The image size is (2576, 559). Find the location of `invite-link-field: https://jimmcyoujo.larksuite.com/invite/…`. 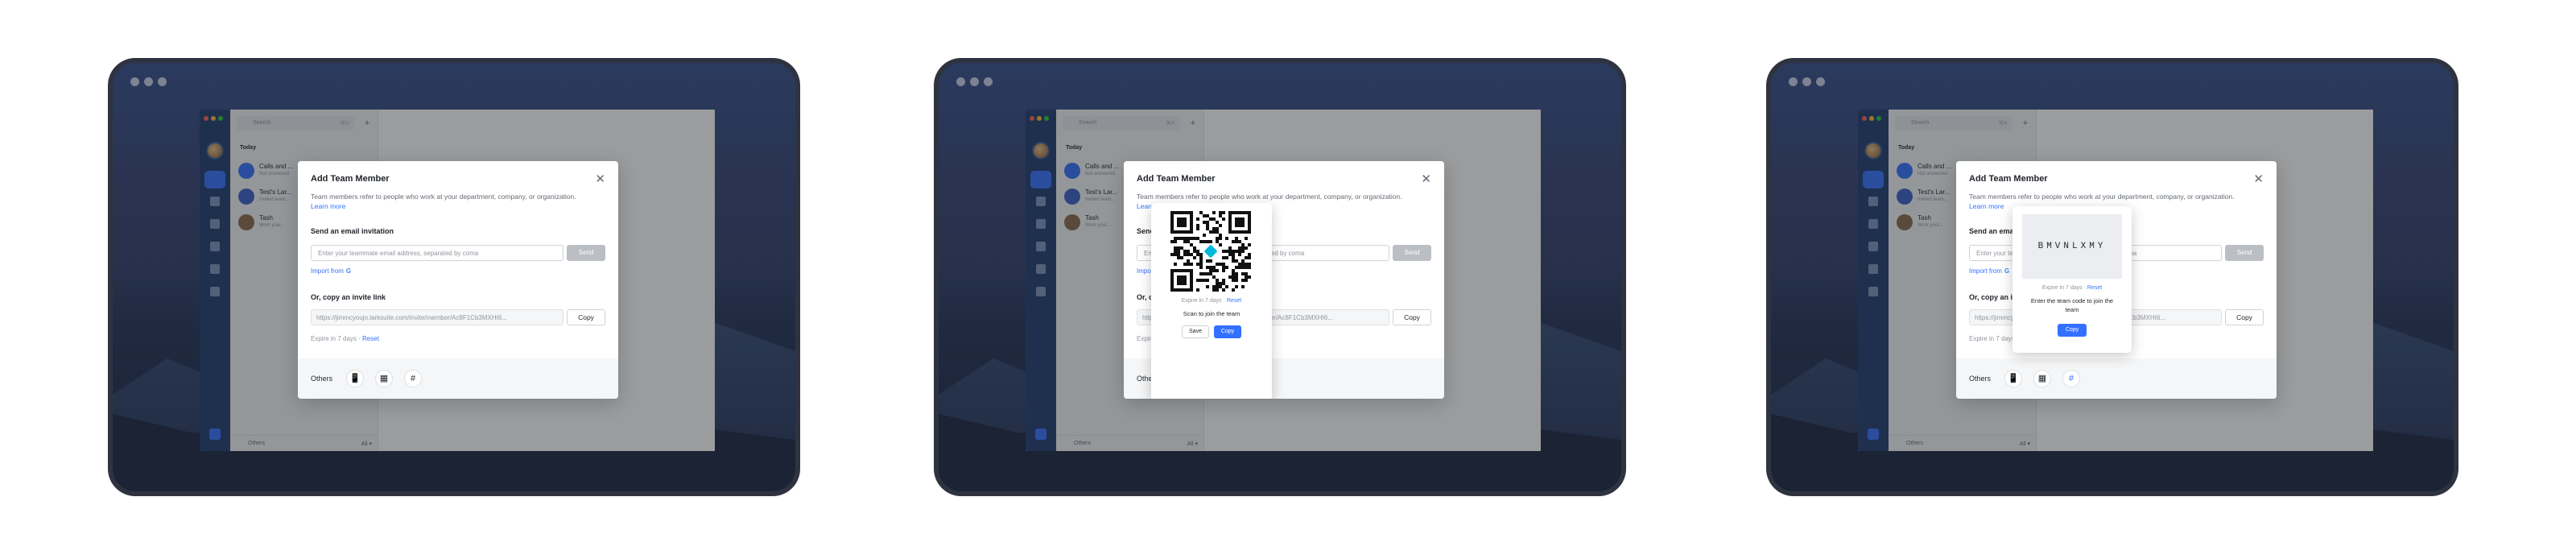

invite-link-field: https://jimmcyoujo.larksuite.com/invite/… is located at coordinates (437, 317).